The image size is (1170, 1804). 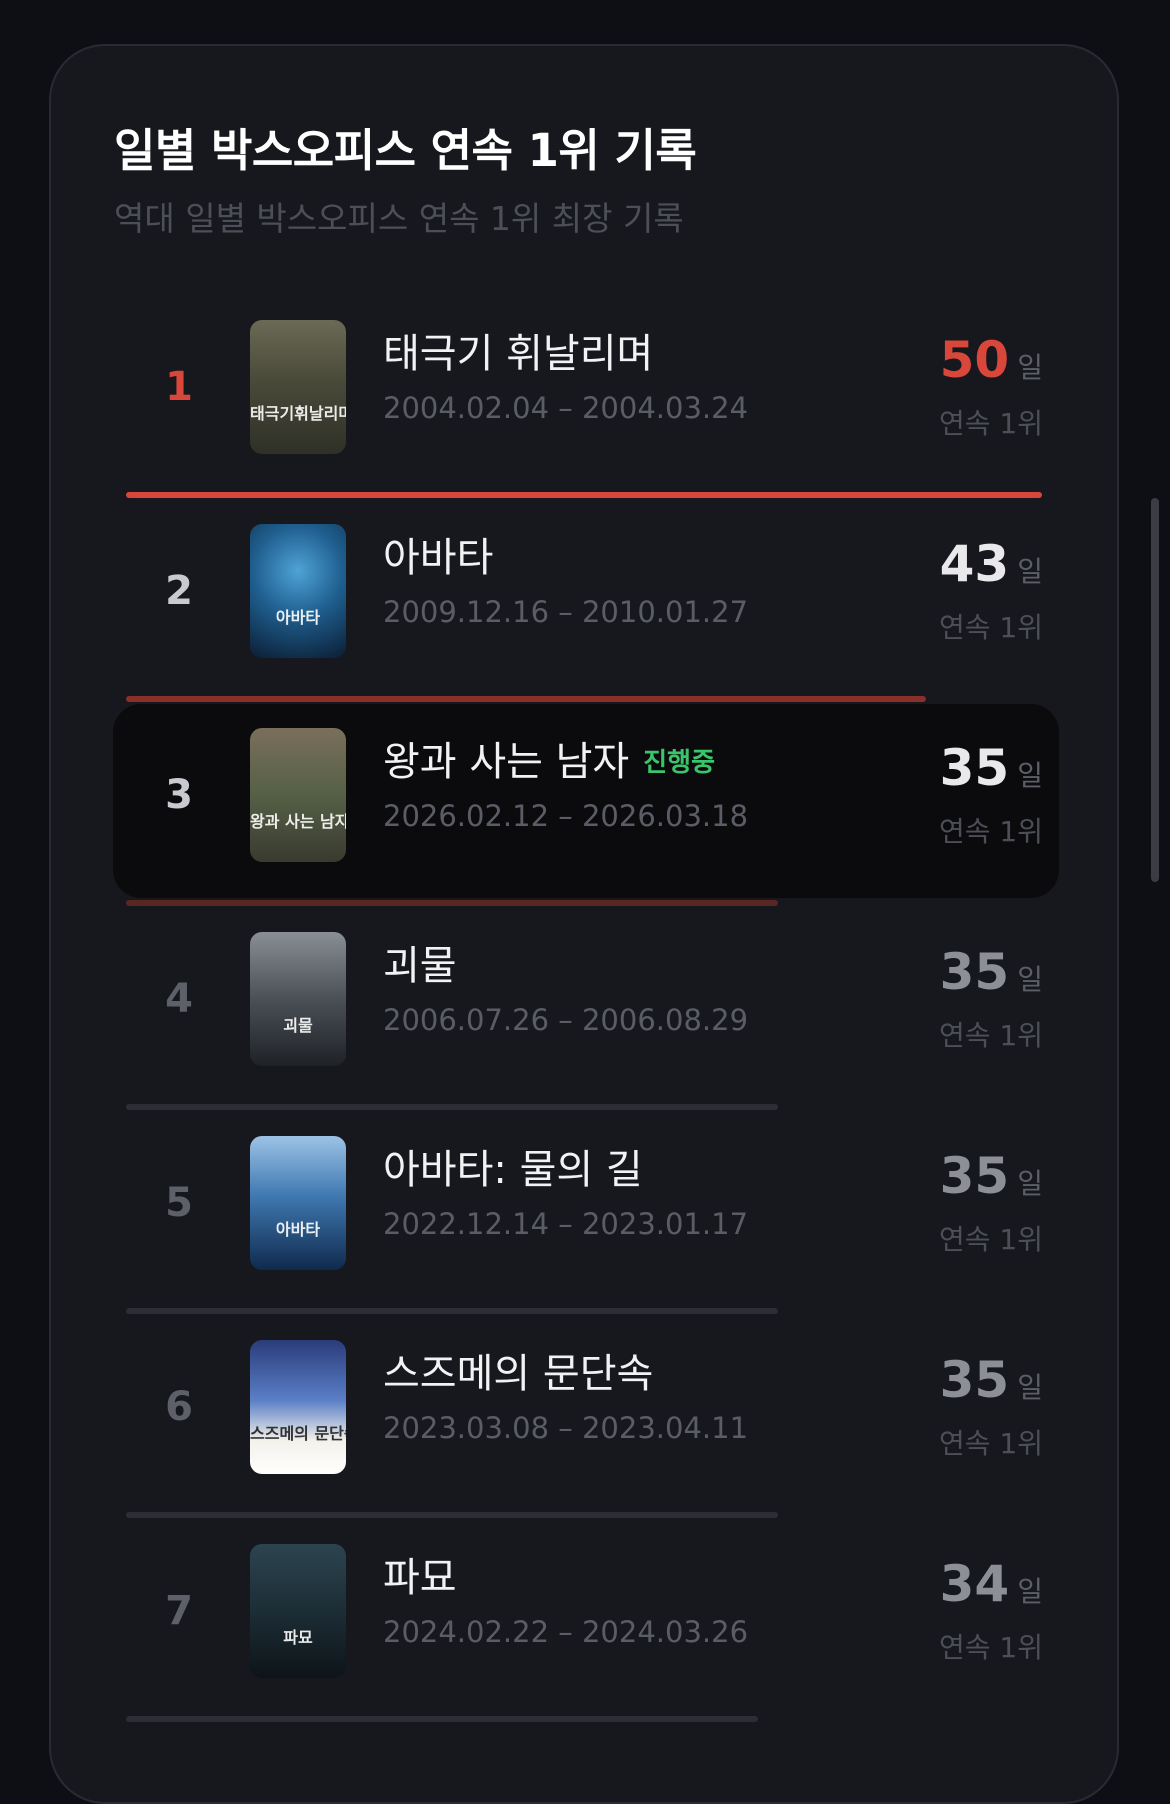 I want to click on movie-title: 아바타, so click(x=438, y=558).